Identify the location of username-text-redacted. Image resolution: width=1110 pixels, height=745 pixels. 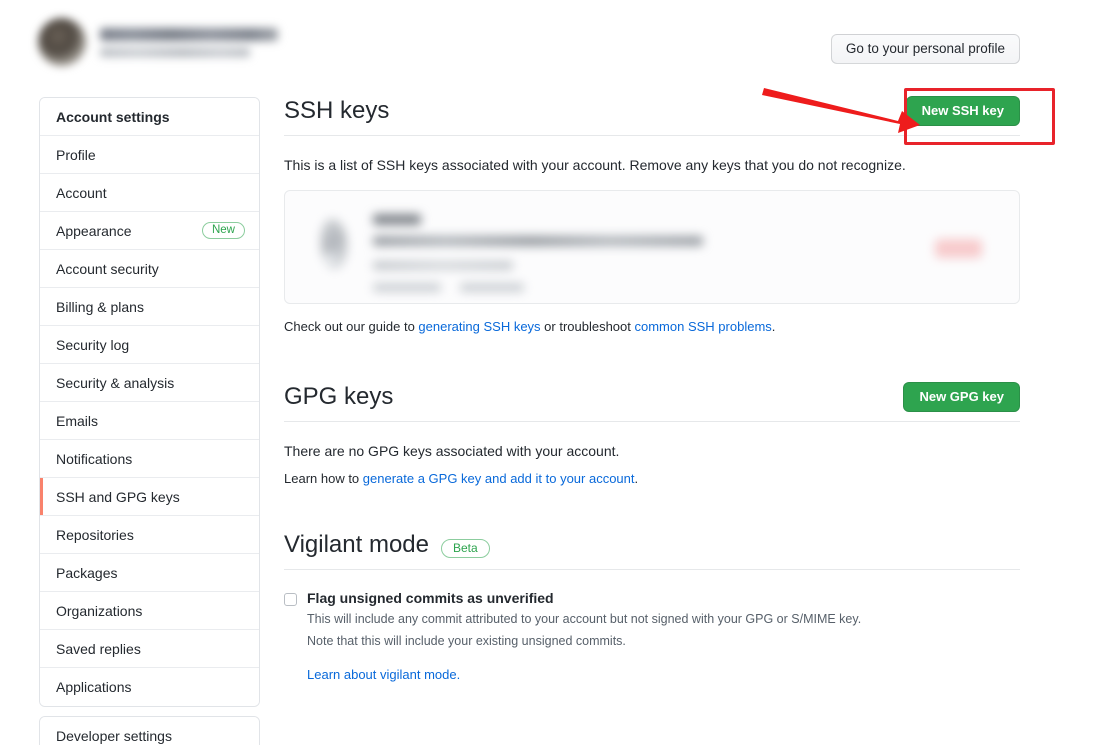
(189, 34).